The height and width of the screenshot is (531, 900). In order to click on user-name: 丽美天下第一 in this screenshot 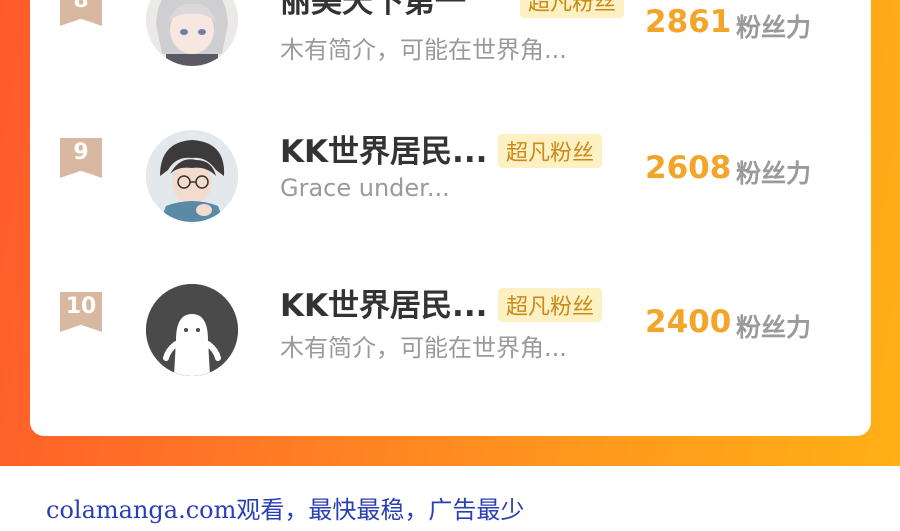, I will do `click(373, 10)`.